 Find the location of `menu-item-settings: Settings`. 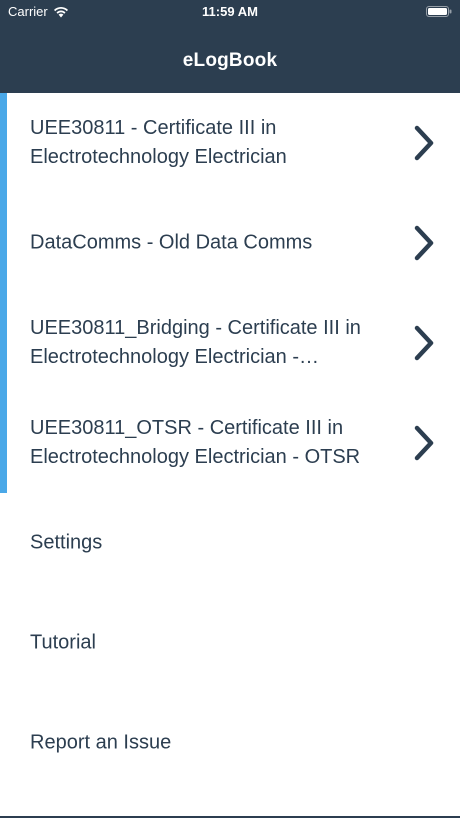

menu-item-settings: Settings is located at coordinates (230, 543).